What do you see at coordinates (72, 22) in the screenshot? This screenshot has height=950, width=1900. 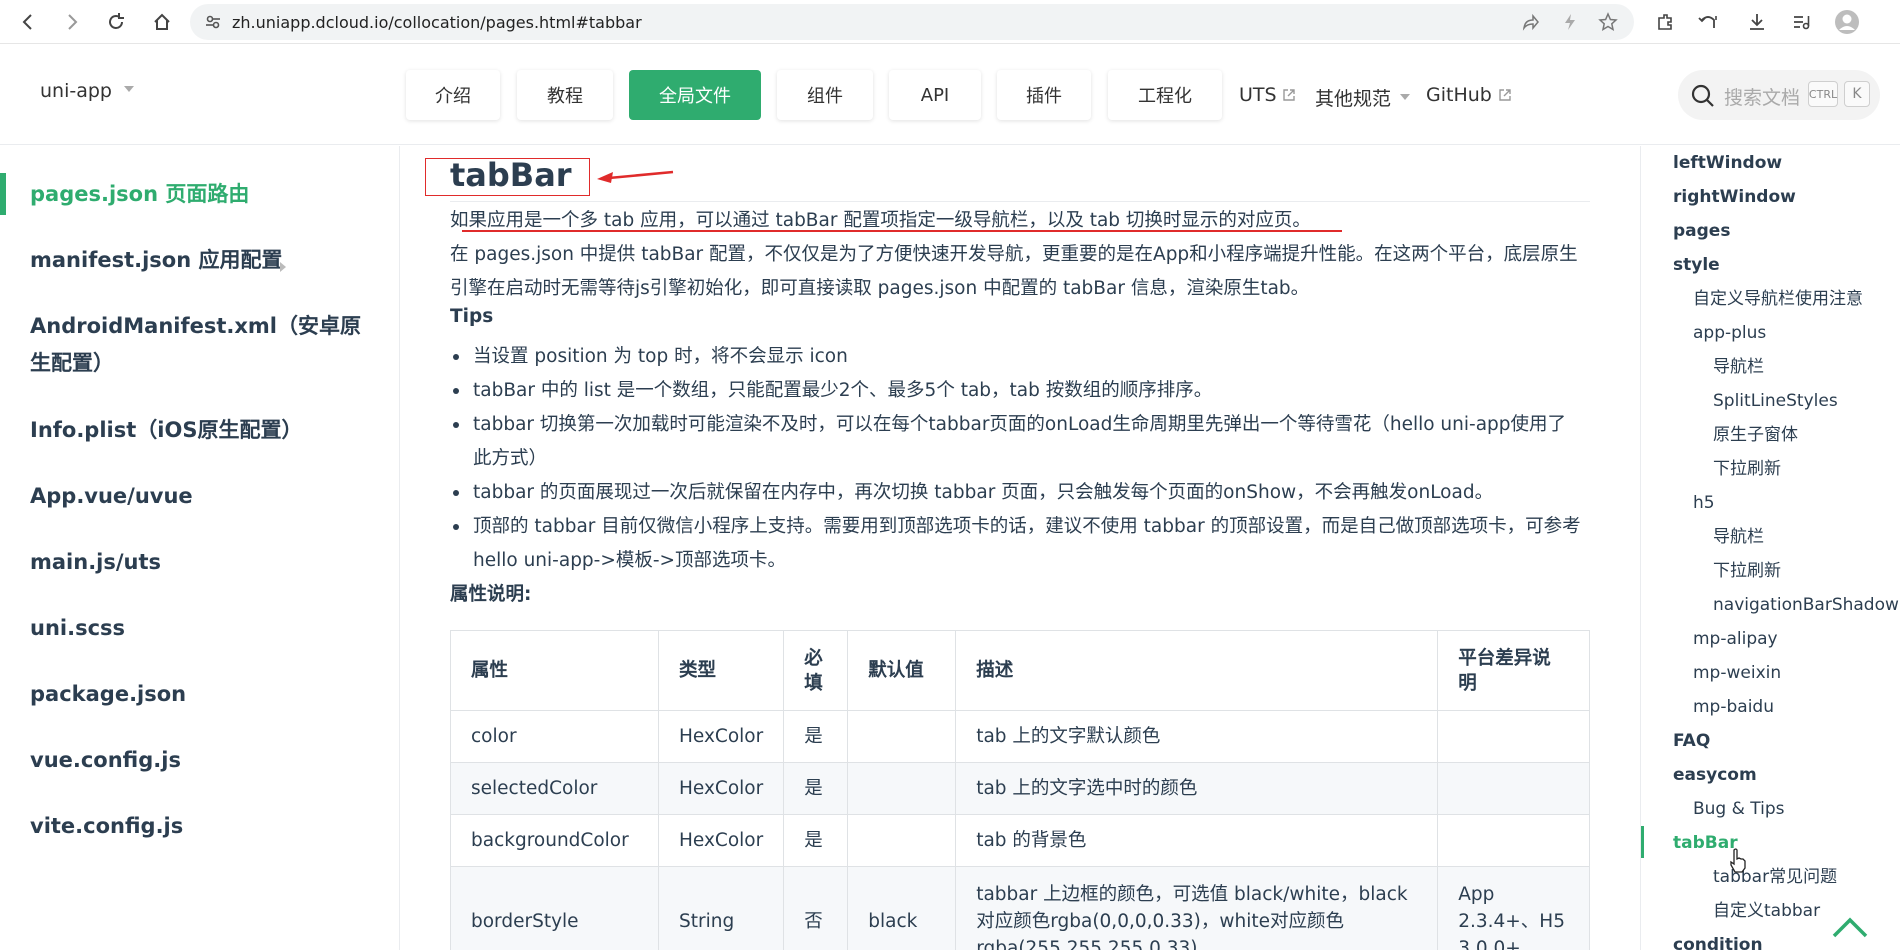 I see `forward-icon` at bounding box center [72, 22].